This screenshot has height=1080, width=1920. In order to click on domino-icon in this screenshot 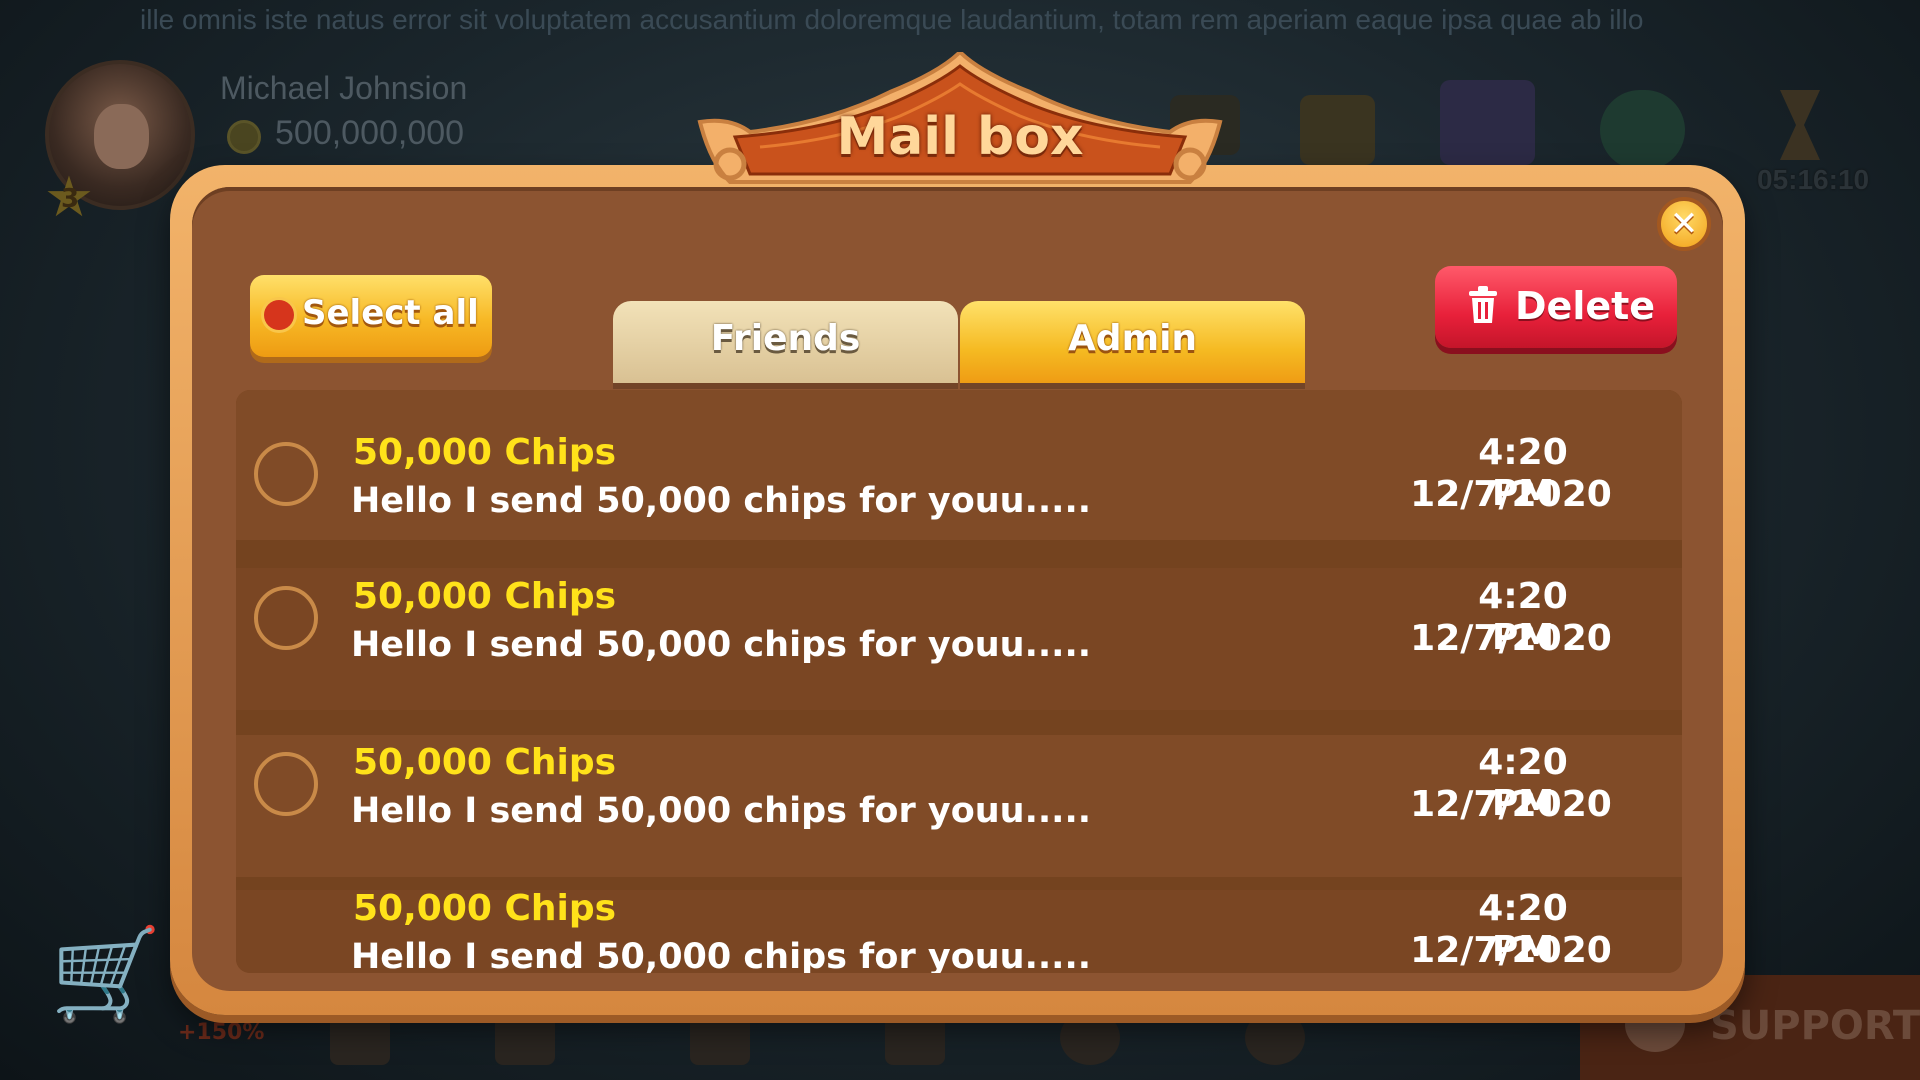, I will do `click(525, 1037)`.